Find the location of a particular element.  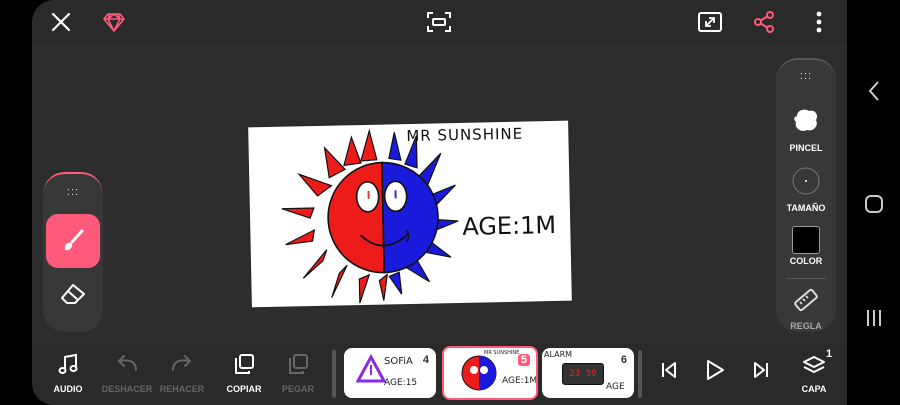

home-icon is located at coordinates (873, 204).